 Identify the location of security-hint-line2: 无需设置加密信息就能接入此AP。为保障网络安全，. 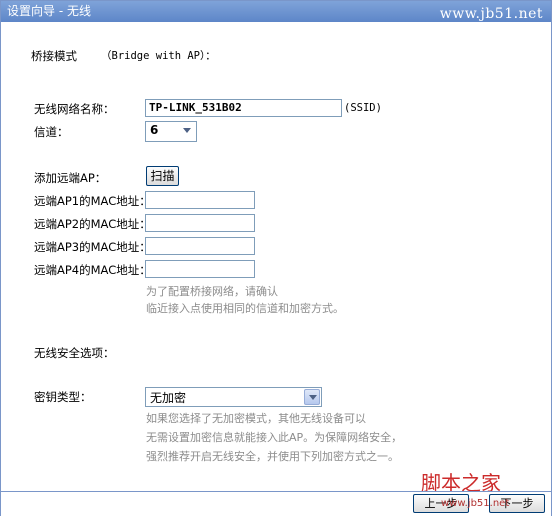
(274, 437).